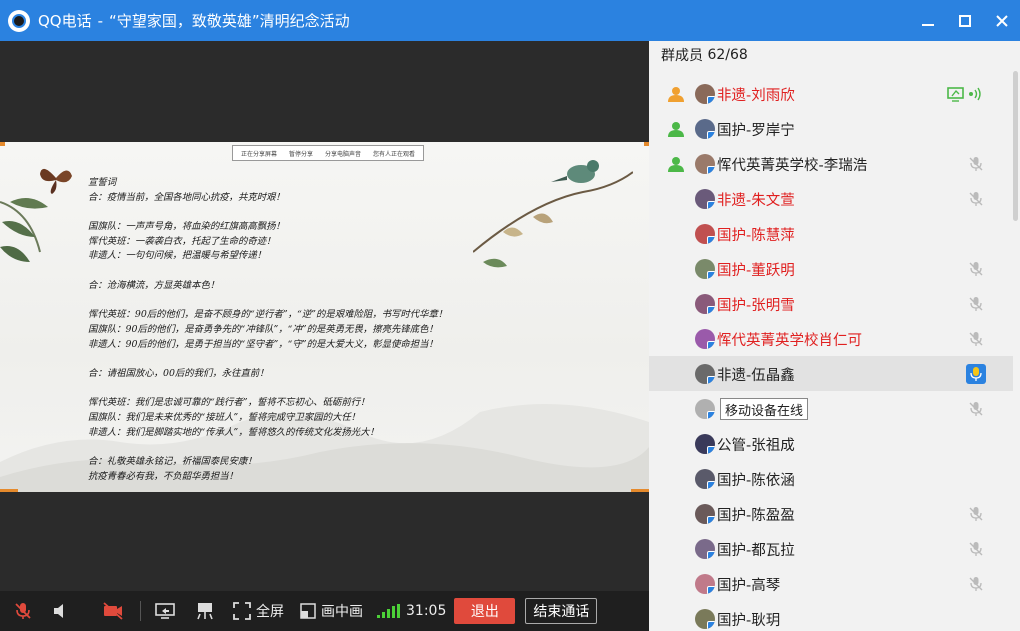 The height and width of the screenshot is (631, 1020). I want to click on member-row, so click(831, 408).